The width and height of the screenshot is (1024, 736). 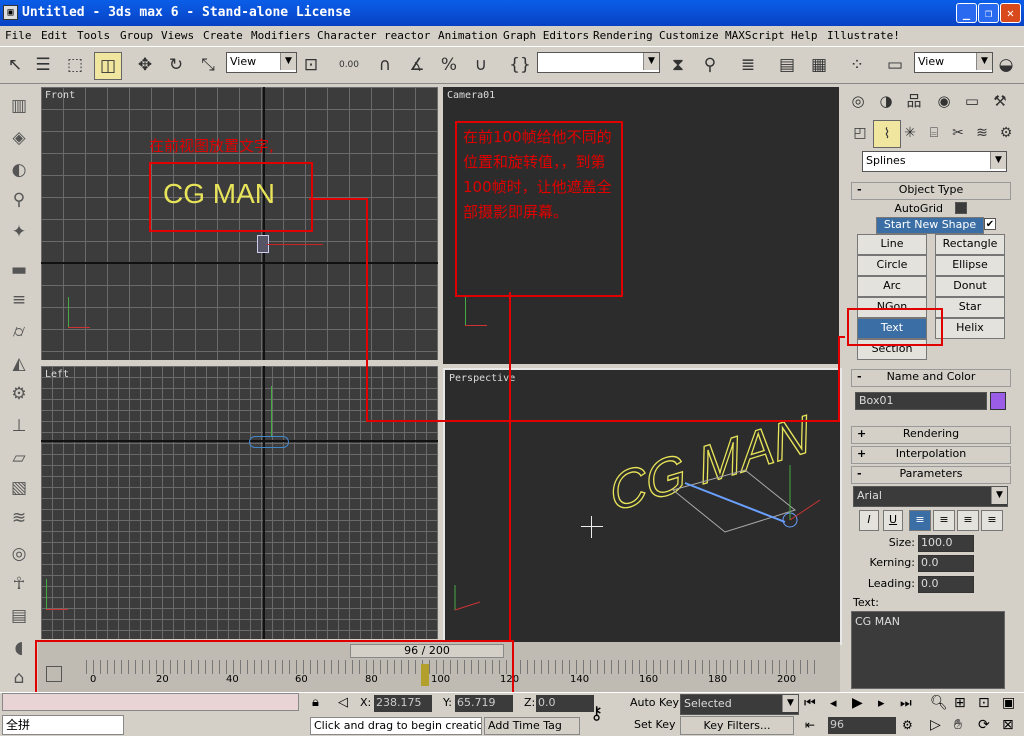 I want to click on shape-button-arc: Arc, so click(x=892, y=286).